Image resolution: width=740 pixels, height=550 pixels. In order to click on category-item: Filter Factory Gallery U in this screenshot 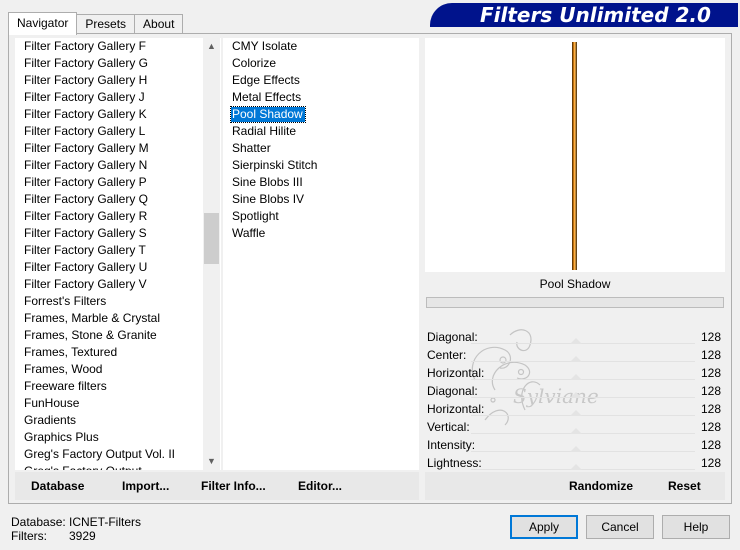, I will do `click(118, 267)`.